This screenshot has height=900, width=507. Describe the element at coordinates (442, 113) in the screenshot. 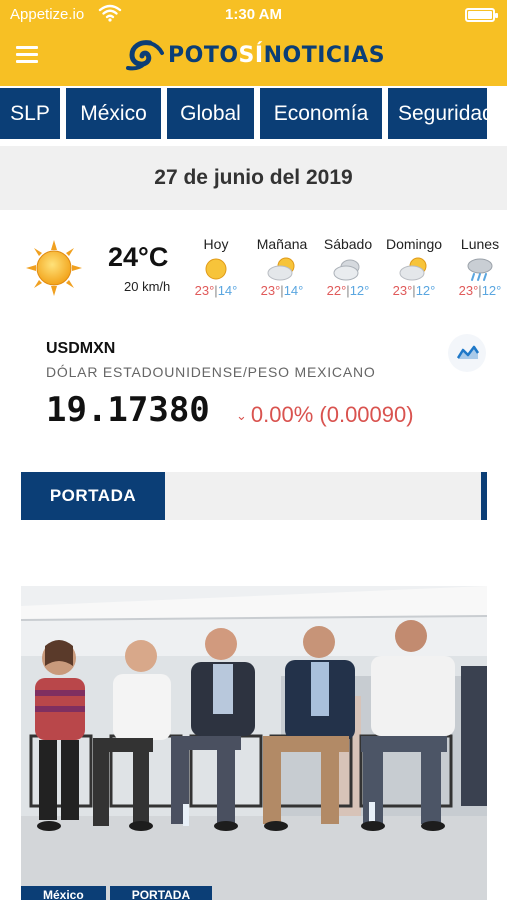

I see `tab-label: Seguridad` at that location.